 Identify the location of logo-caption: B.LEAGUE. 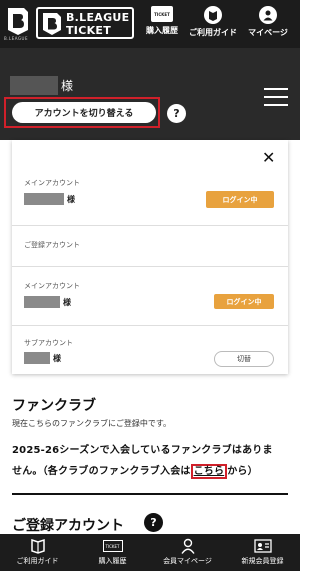
(16, 38).